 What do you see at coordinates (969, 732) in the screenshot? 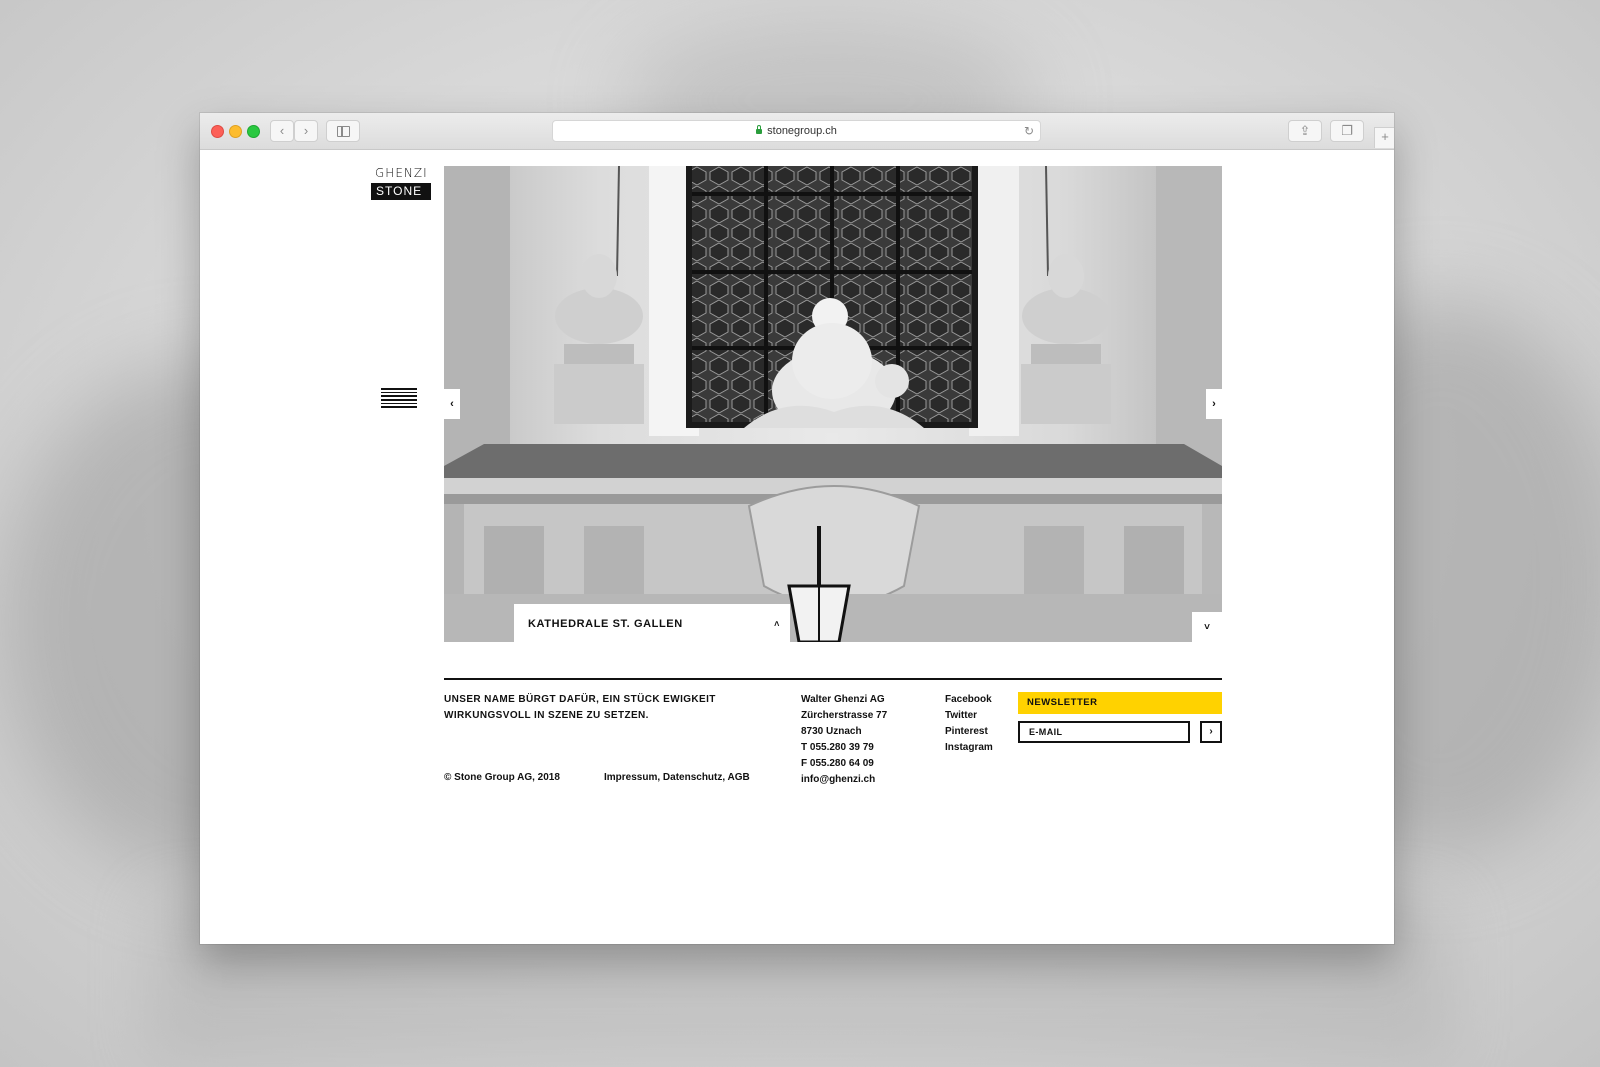
I see `pinterest-link: Pinterest` at bounding box center [969, 732].